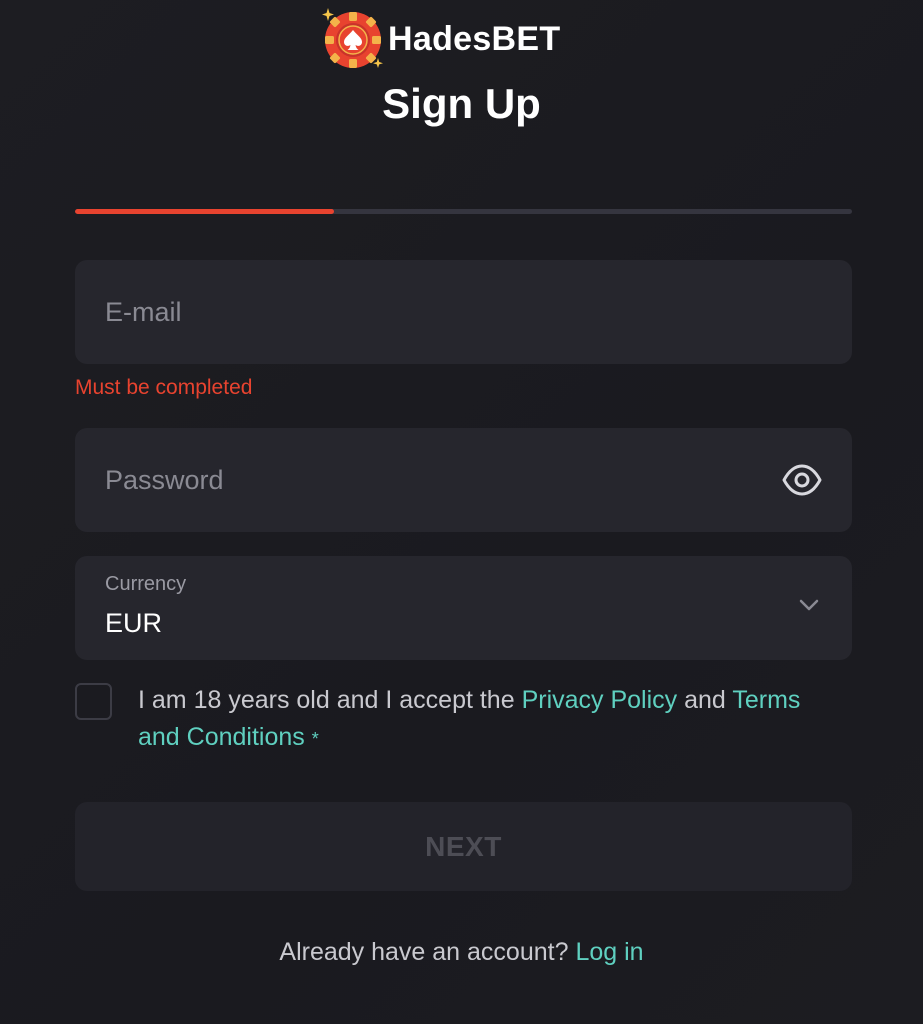  I want to click on signup-progress-bar, so click(463, 211).